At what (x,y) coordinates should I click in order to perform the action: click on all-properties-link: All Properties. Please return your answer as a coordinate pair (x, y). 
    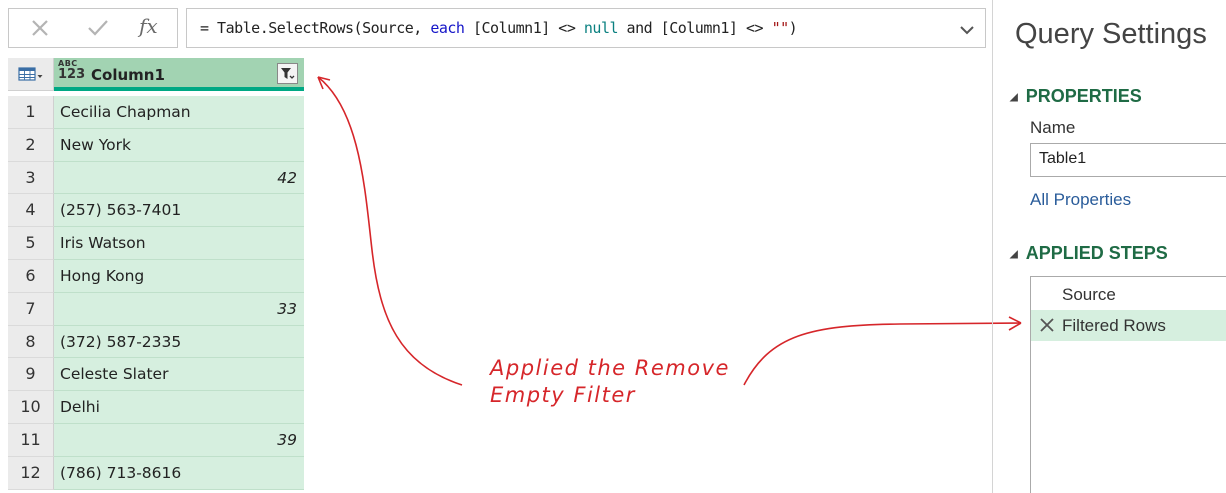
    Looking at the image, I should click on (1080, 200).